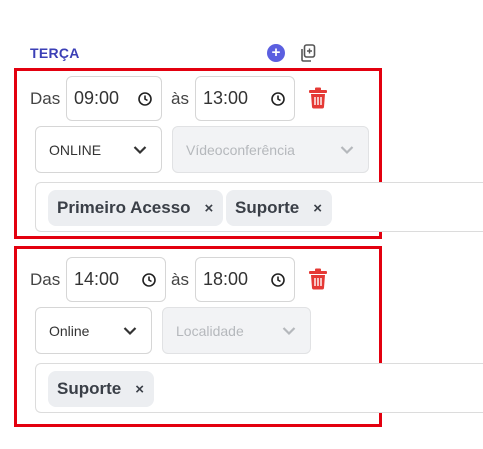 This screenshot has width=483, height=449. I want to click on end-time-input: 18:00, so click(245, 279).